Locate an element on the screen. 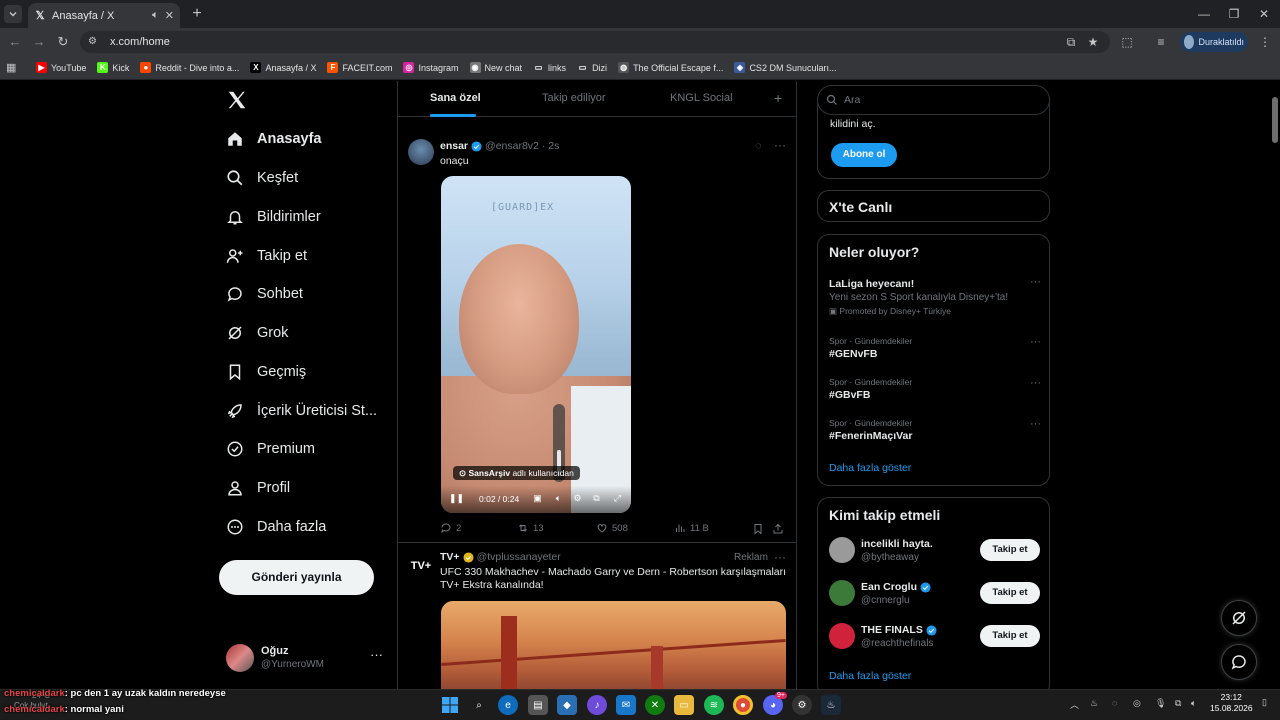 The width and height of the screenshot is (1280, 720). page-scrollbar is located at coordinates (1275, 385).